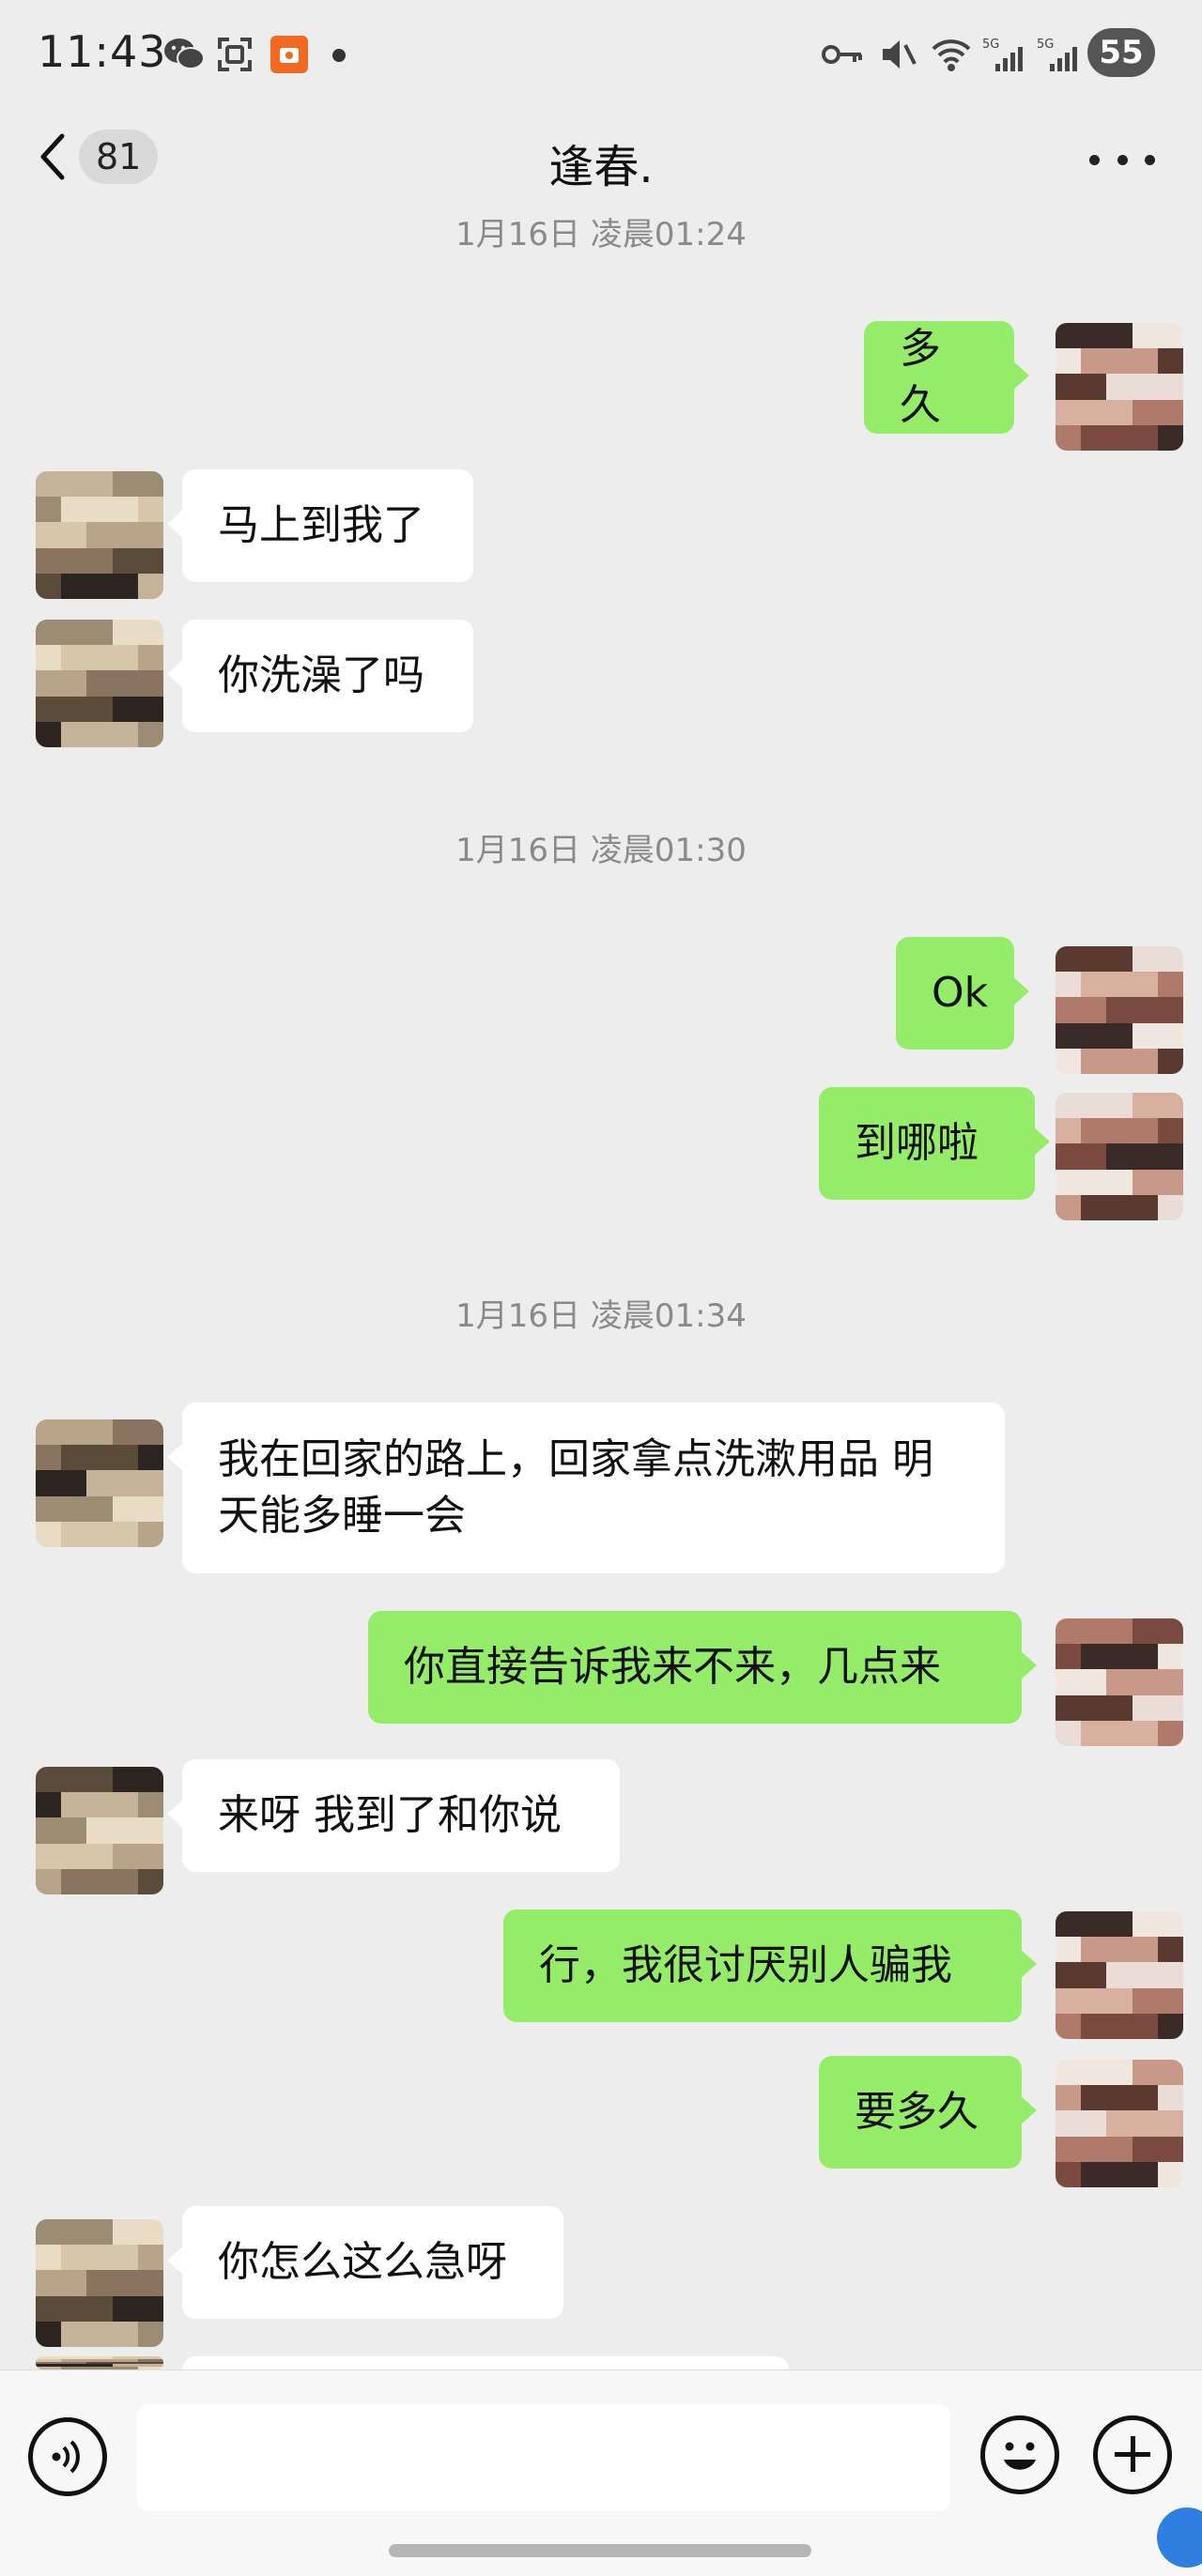 Image resolution: width=1202 pixels, height=2576 pixels. What do you see at coordinates (575, 1459) in the screenshot?
I see `message-text-line: 我在回家的路上，回家拿点洗漱用品 明` at bounding box center [575, 1459].